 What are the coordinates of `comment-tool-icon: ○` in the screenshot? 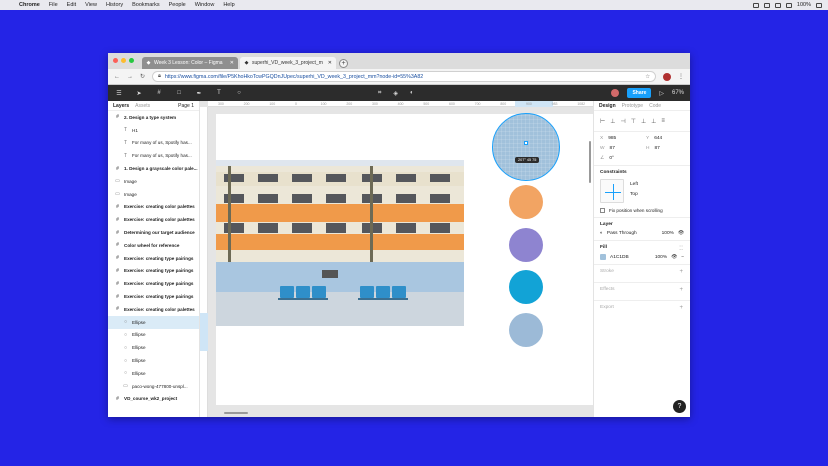 It's located at (239, 93).